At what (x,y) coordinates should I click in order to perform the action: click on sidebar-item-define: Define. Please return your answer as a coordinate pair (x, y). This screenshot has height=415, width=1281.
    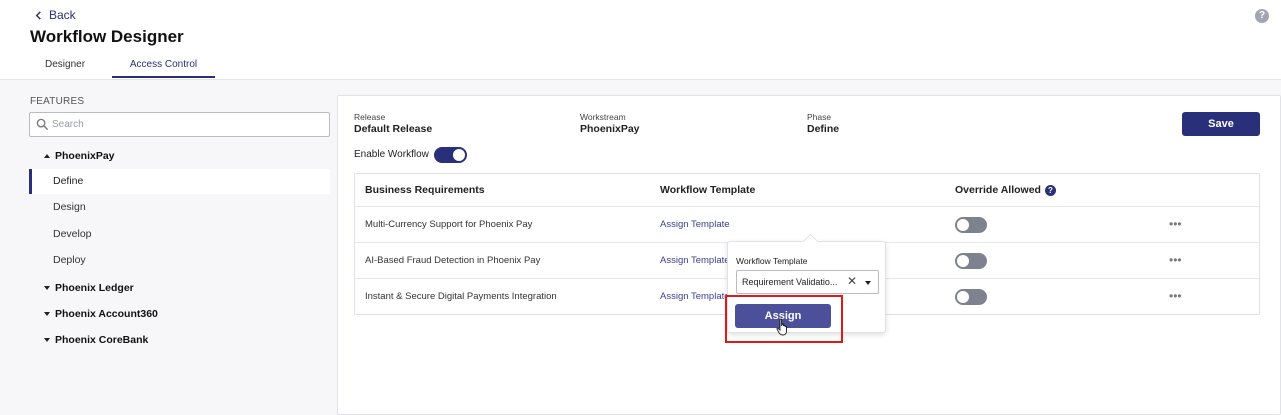
    Looking at the image, I should click on (179, 181).